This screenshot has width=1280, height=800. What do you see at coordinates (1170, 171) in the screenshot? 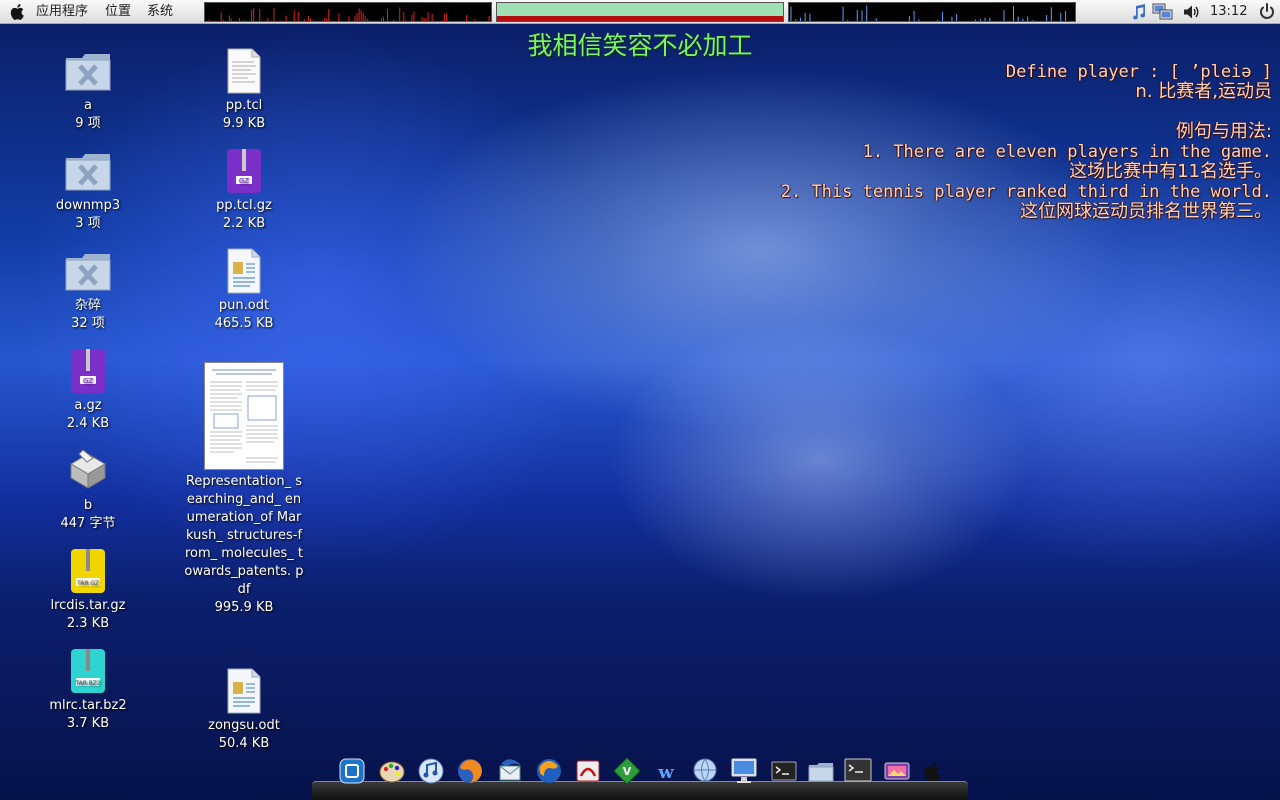
I see `dict-example-1-translation: 这场比赛中有11名选手。` at bounding box center [1170, 171].